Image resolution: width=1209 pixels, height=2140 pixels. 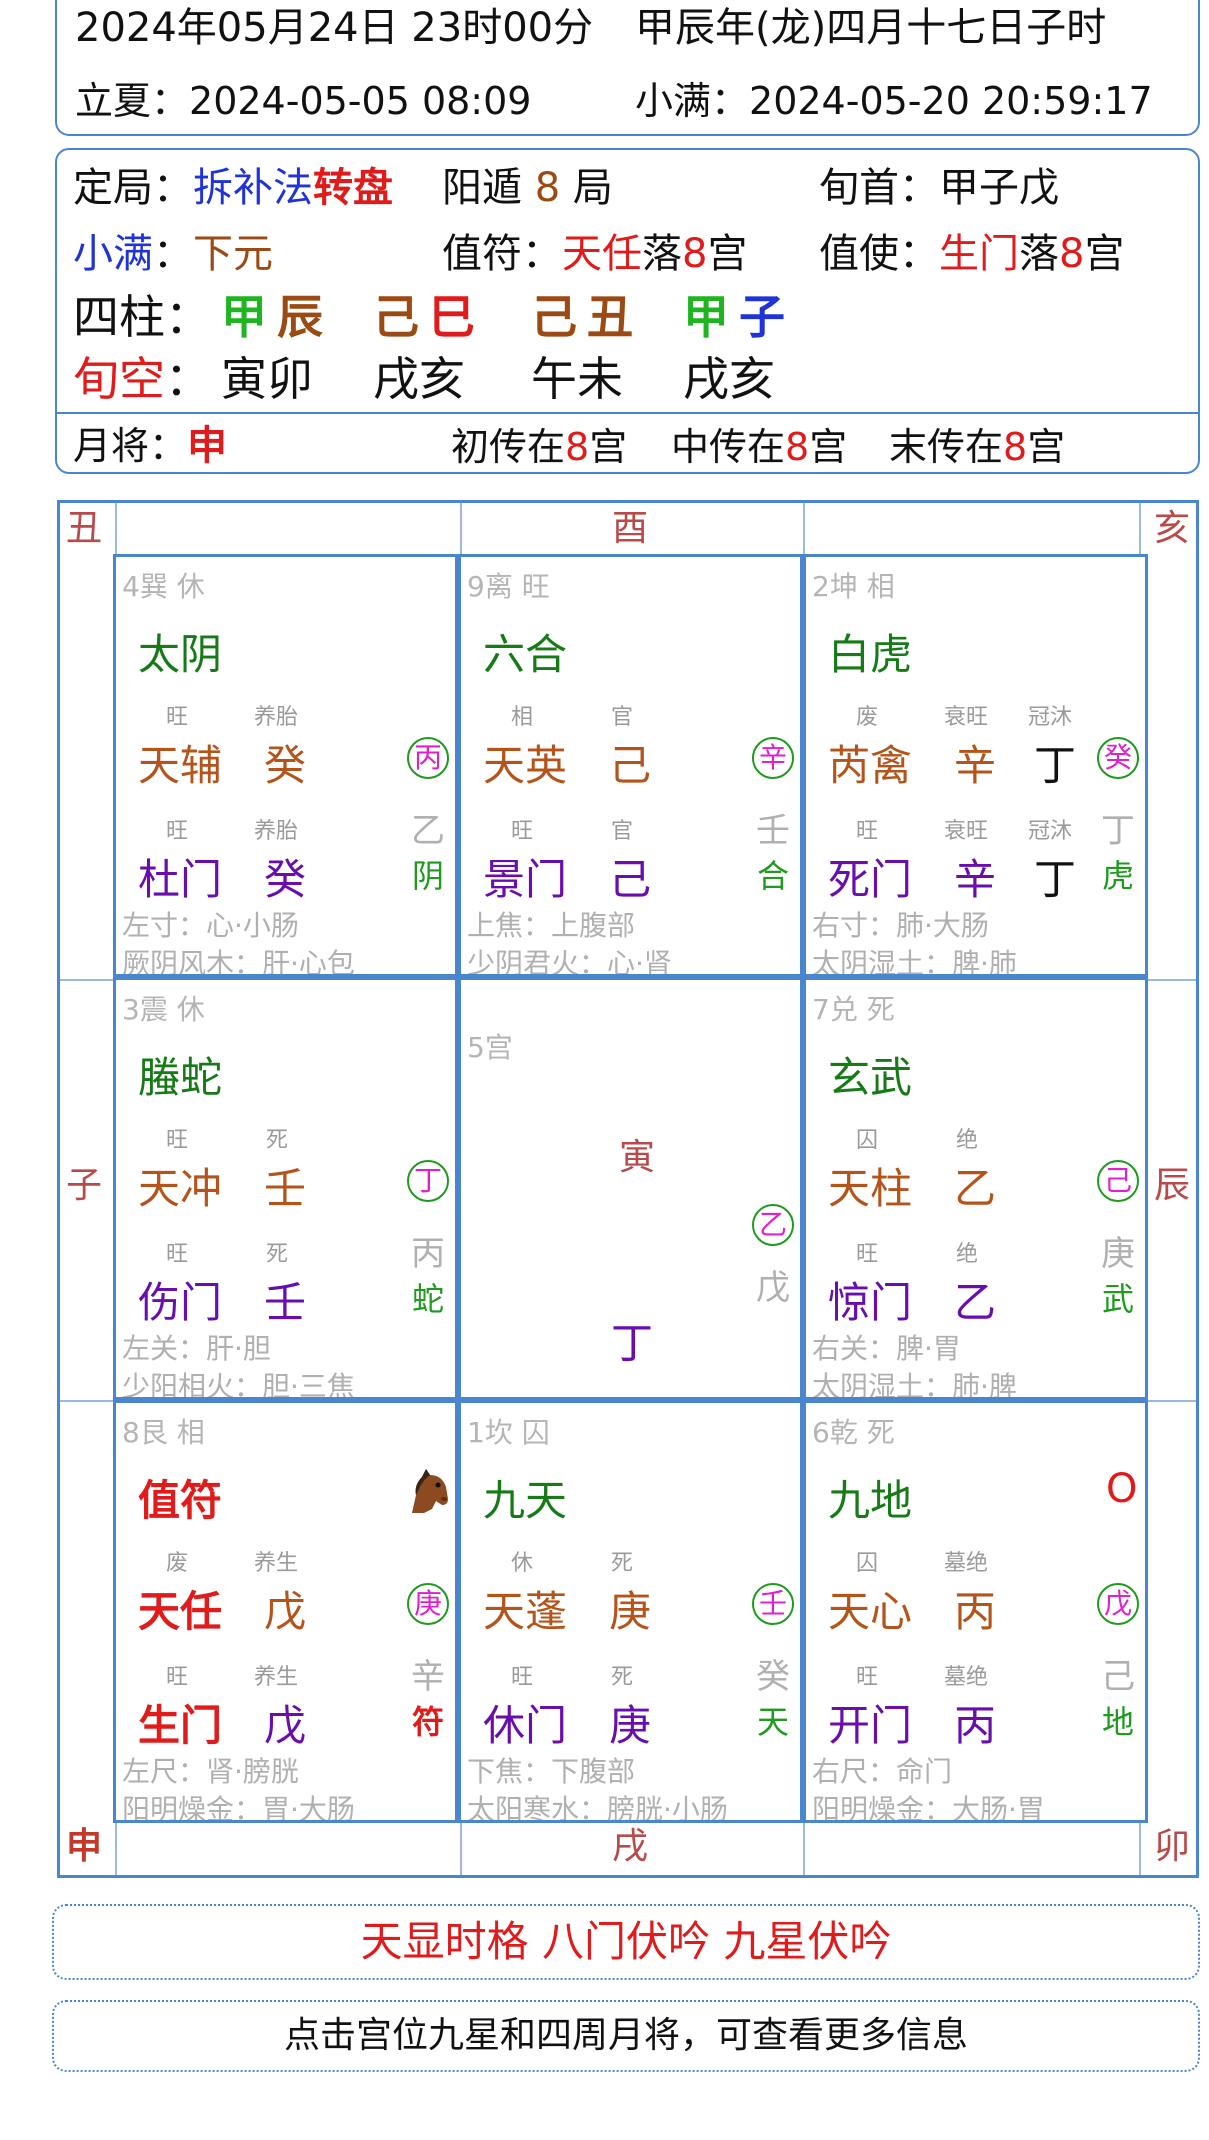 What do you see at coordinates (525, 762) in the screenshot?
I see `nine-star: 天英` at bounding box center [525, 762].